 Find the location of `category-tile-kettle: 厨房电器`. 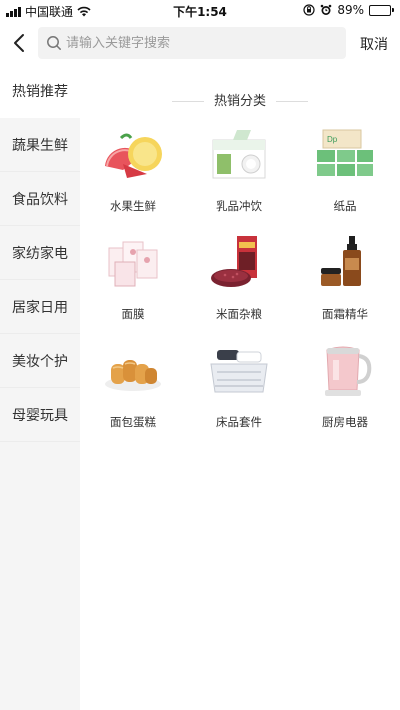

category-tile-kettle: 厨房电器 is located at coordinates (345, 388).